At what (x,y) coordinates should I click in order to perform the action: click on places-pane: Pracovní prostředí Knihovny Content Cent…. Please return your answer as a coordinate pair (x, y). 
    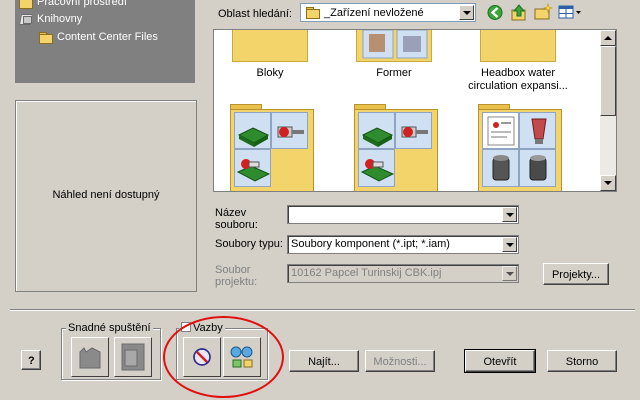
    Looking at the image, I should click on (105, 41).